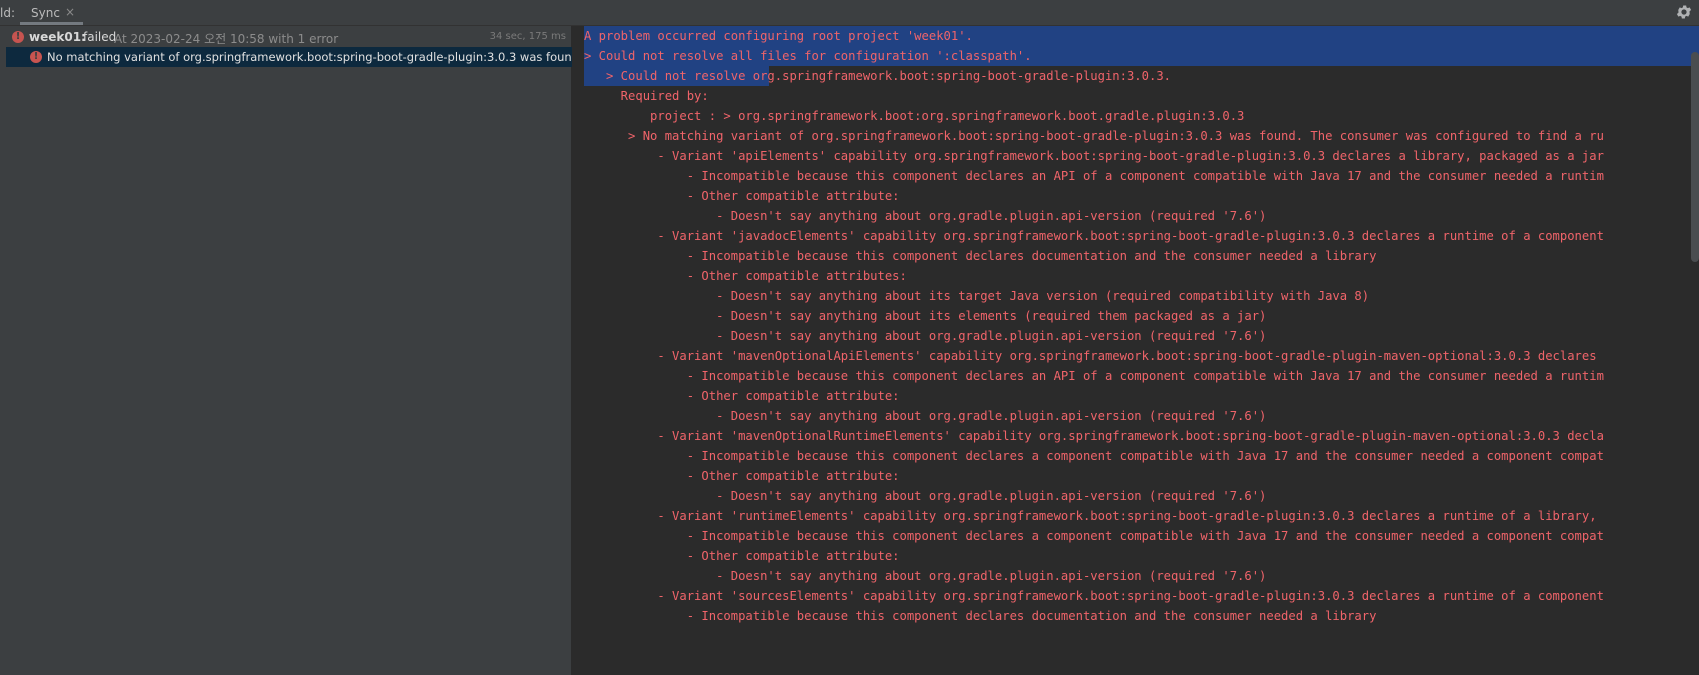 The height and width of the screenshot is (675, 1699). Describe the element at coordinates (51, 23) in the screenshot. I see `active-tab-indicator` at that location.